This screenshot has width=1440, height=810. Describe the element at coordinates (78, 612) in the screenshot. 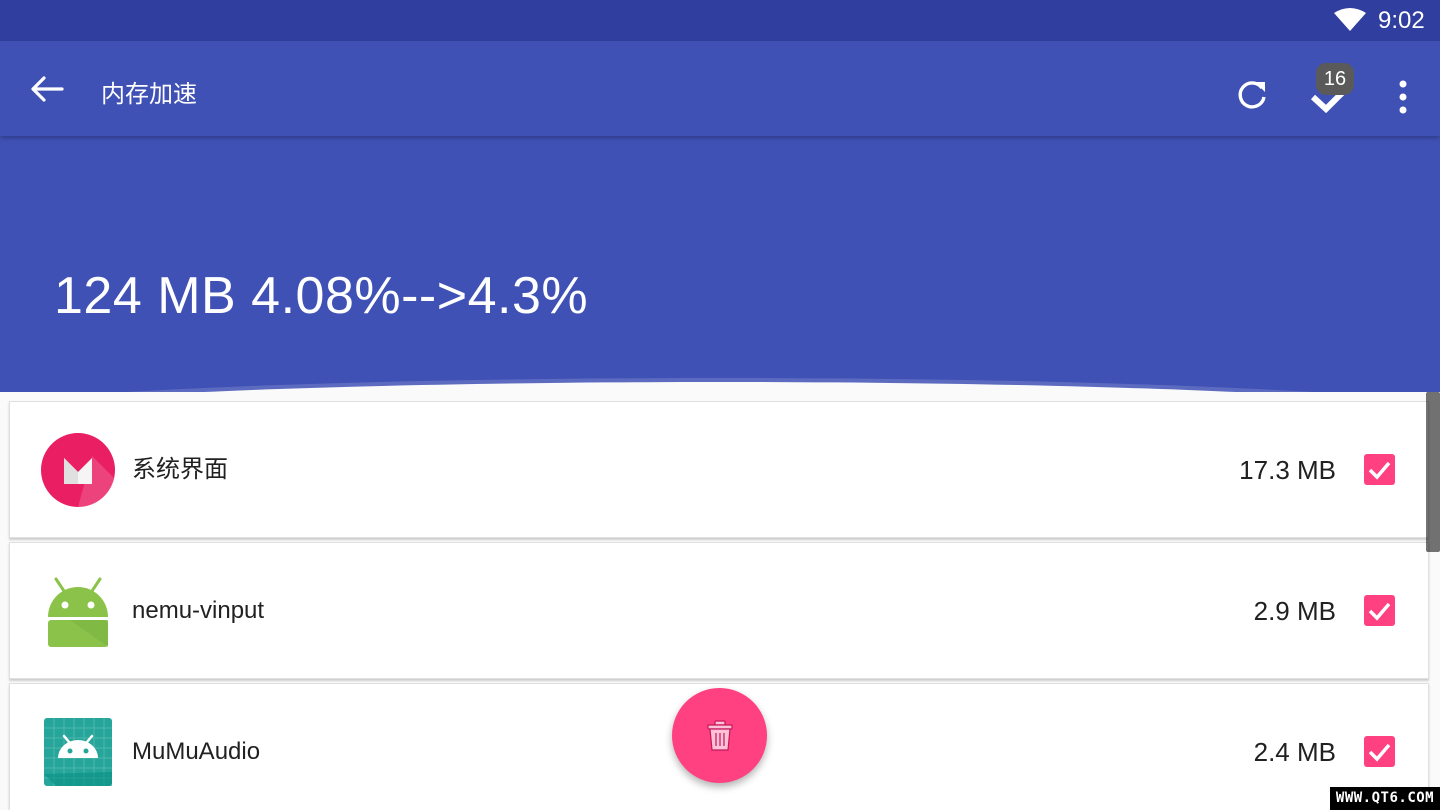

I see `android-icon` at that location.